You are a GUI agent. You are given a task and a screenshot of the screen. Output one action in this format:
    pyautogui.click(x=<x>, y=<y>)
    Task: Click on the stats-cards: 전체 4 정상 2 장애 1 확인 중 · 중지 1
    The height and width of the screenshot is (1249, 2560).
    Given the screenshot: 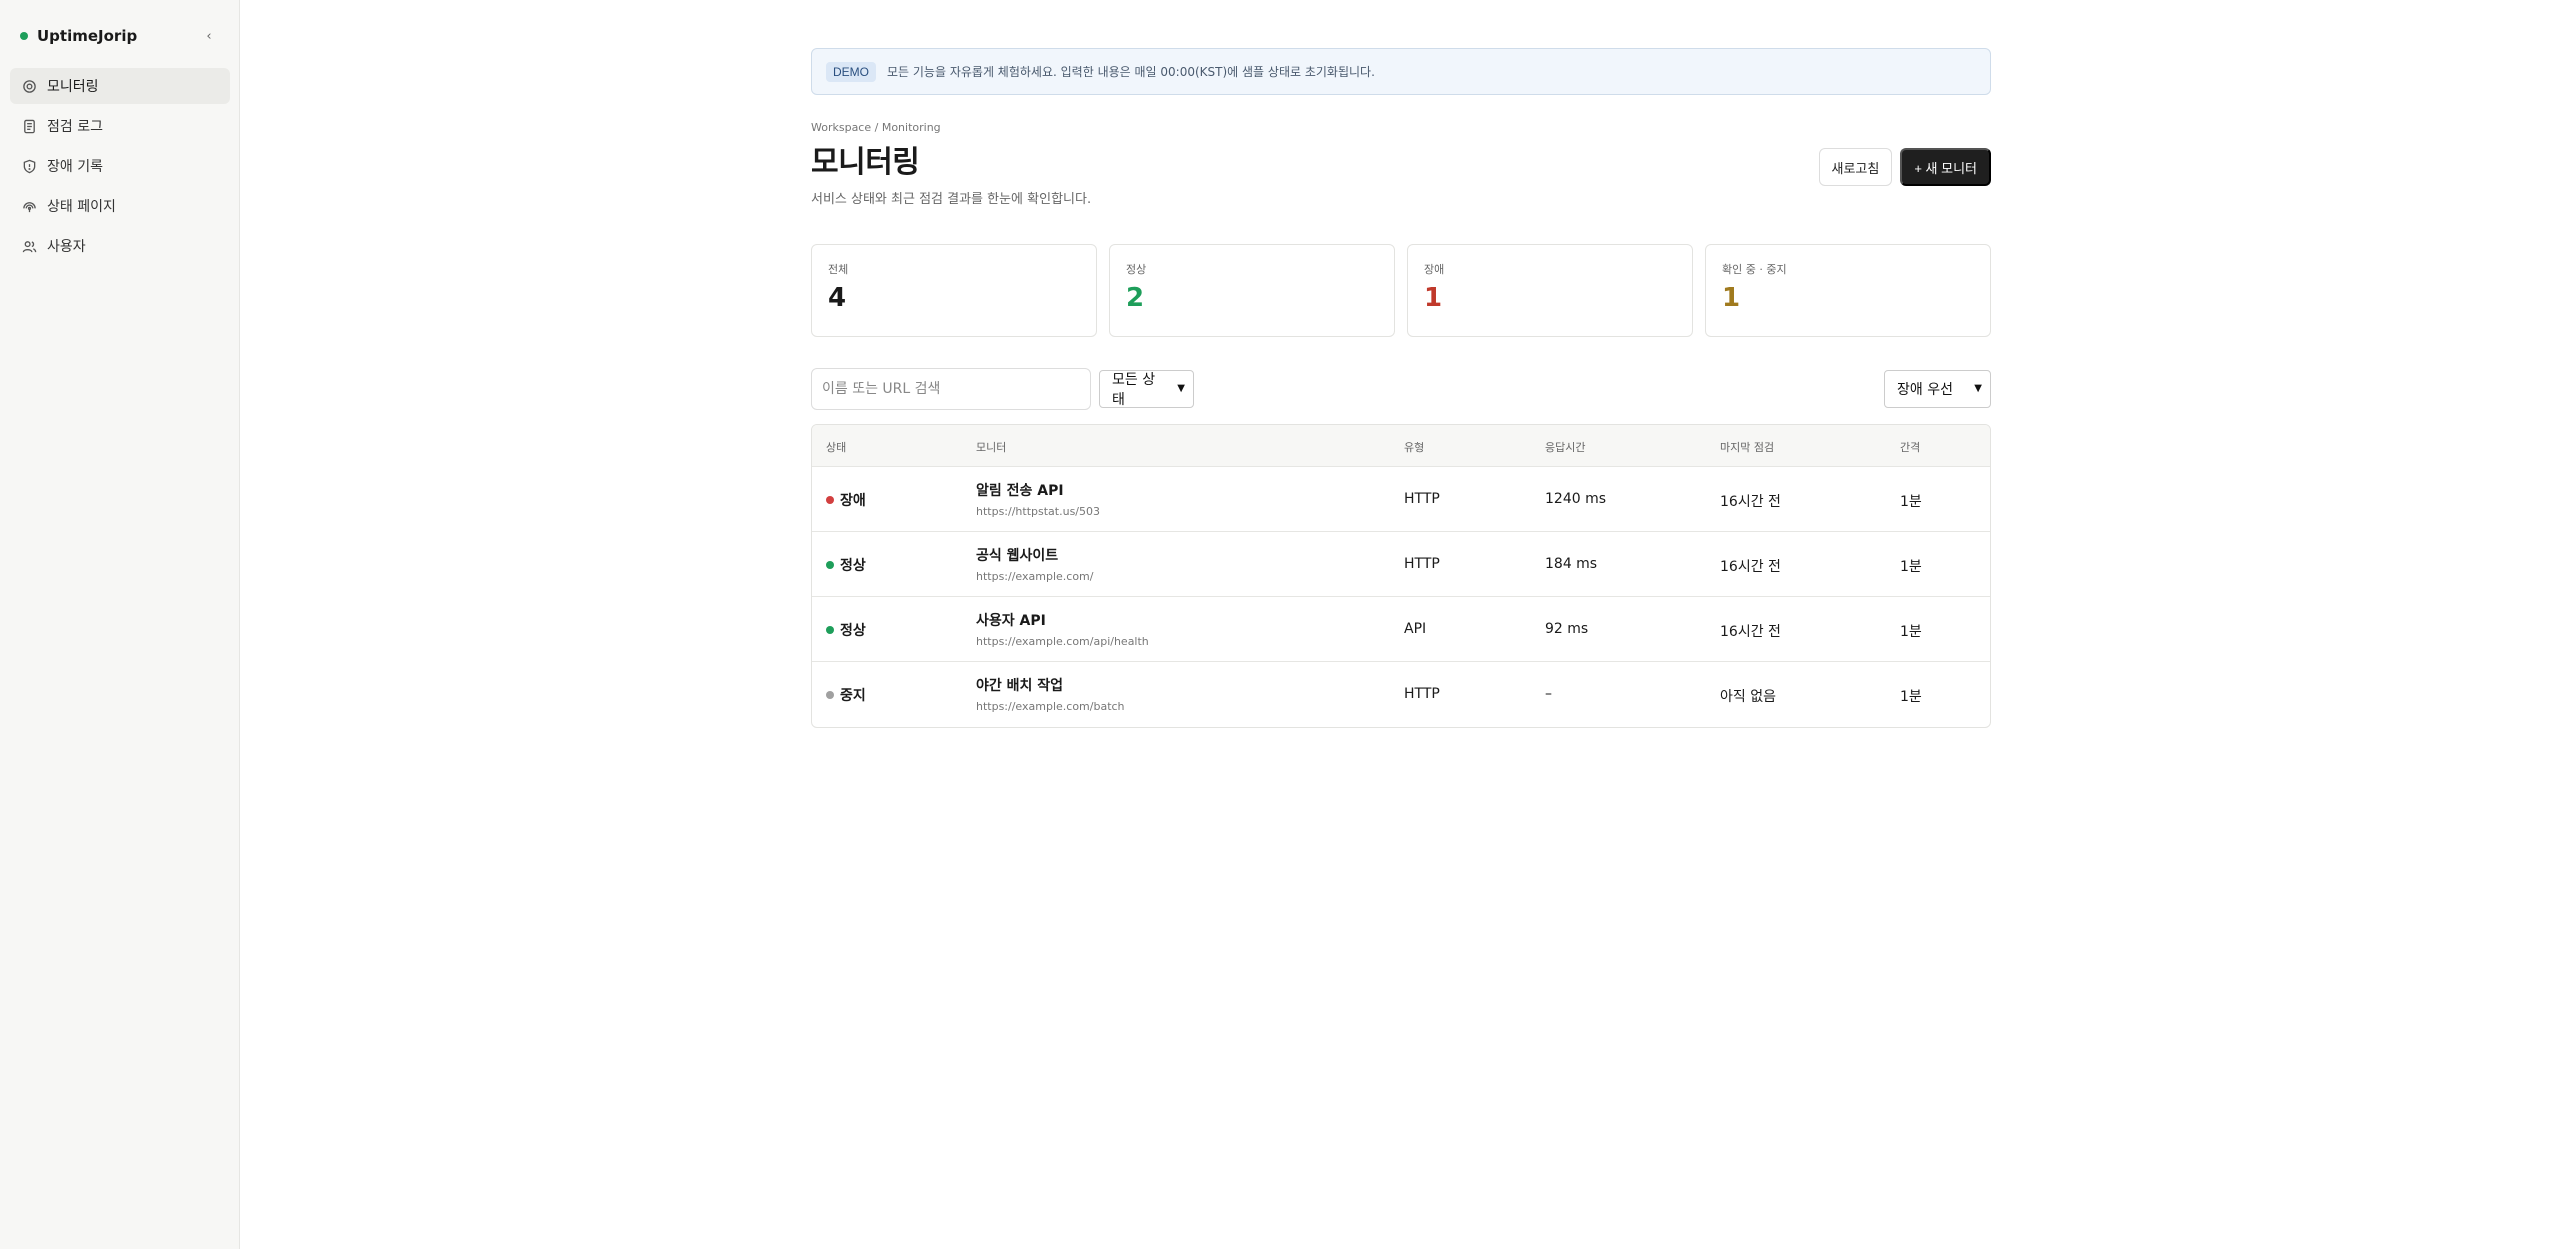 What is the action you would take?
    pyautogui.click(x=1401, y=290)
    